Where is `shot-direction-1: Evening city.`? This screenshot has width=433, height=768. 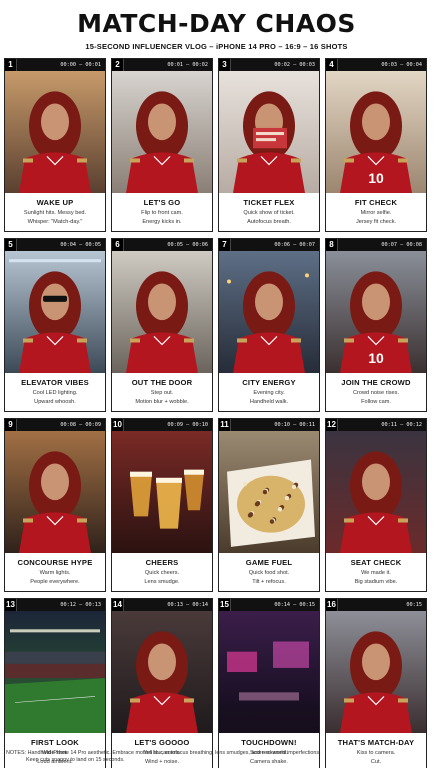 shot-direction-1: Evening city. is located at coordinates (269, 393).